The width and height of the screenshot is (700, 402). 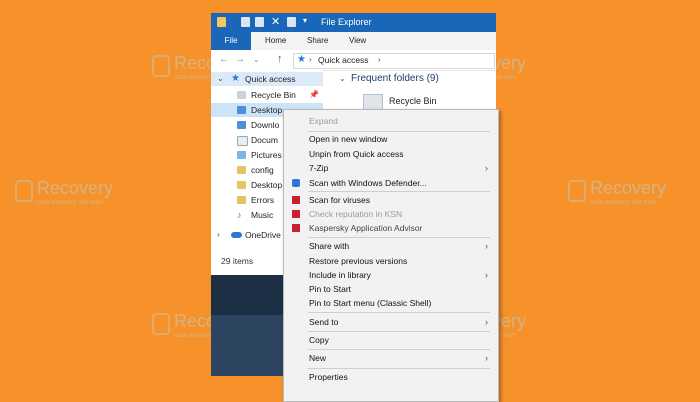 What do you see at coordinates (245, 22) in the screenshot?
I see `properties-icon` at bounding box center [245, 22].